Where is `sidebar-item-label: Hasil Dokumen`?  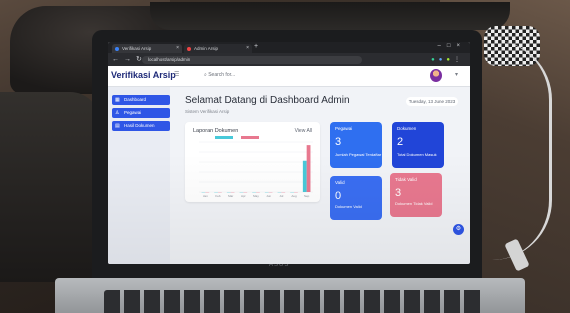
sidebar-item-label: Hasil Dokumen is located at coordinates (139, 125).